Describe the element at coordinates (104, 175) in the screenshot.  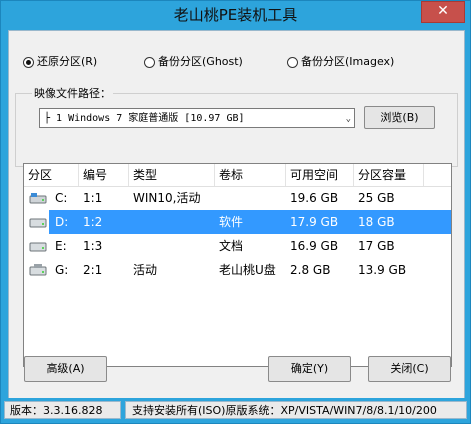
I see `column-header-number: 编号` at that location.